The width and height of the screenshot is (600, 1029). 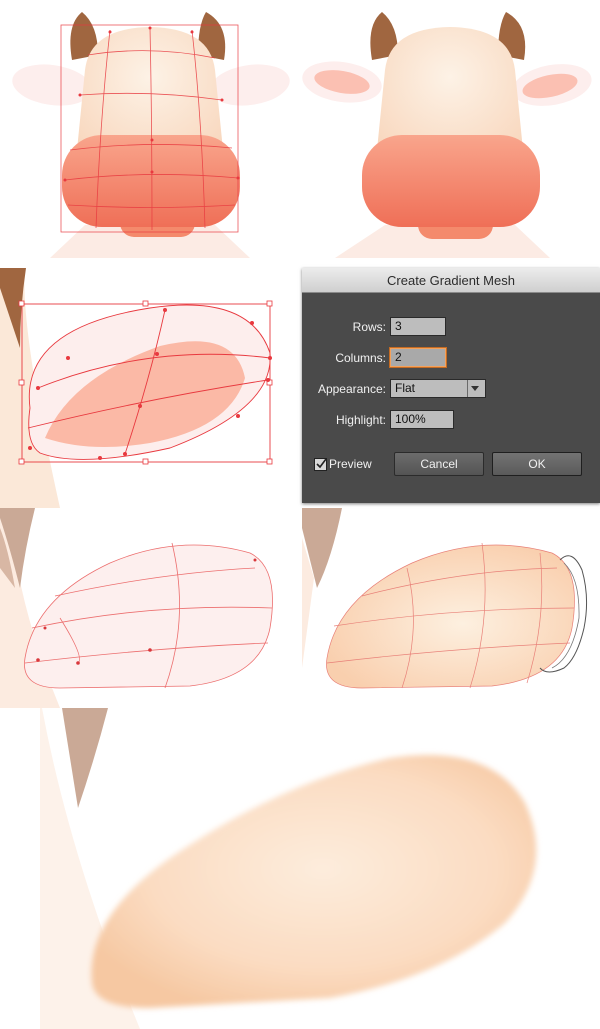 What do you see at coordinates (438, 388) in the screenshot?
I see `appearance-select: Flat` at bounding box center [438, 388].